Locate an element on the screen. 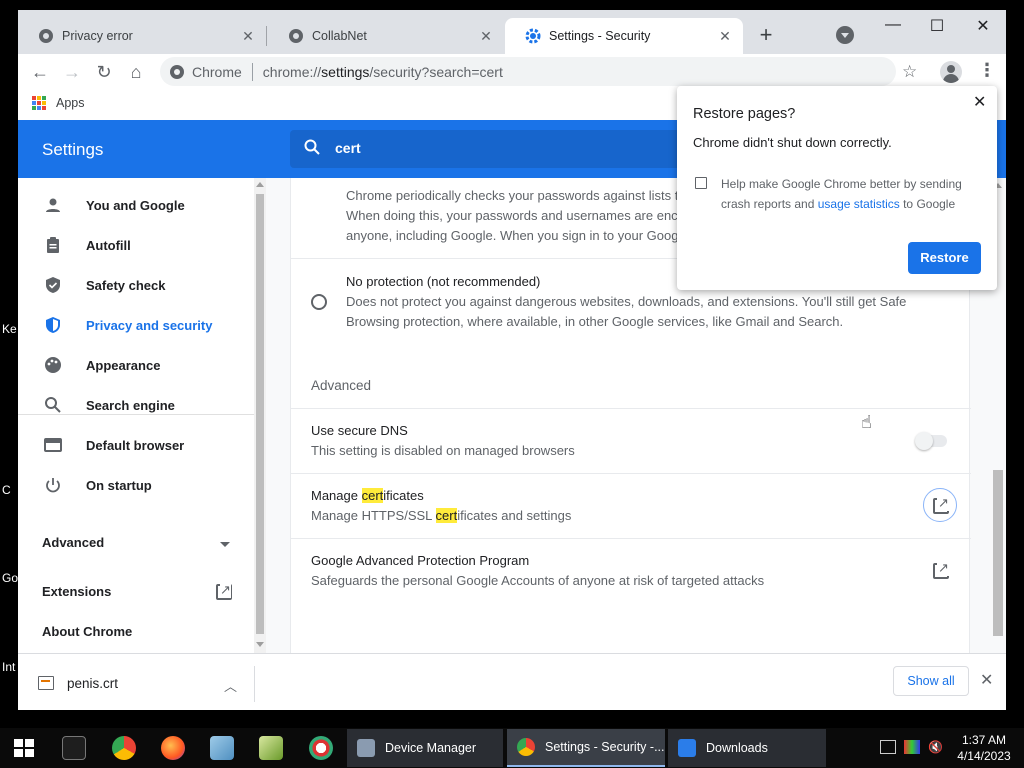  sidebar-item-label: You and Google is located at coordinates (135, 205).